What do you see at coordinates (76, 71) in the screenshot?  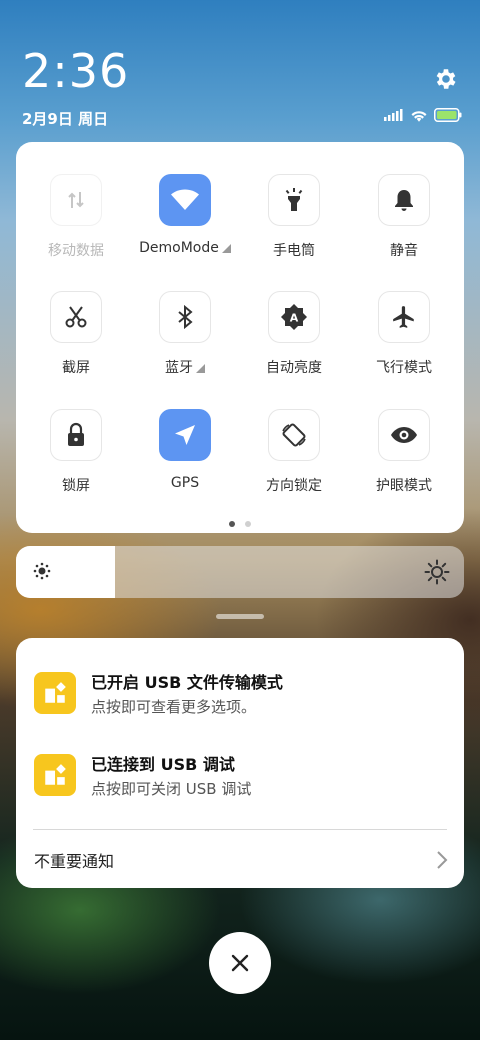 I see `clock-time: 2:36` at bounding box center [76, 71].